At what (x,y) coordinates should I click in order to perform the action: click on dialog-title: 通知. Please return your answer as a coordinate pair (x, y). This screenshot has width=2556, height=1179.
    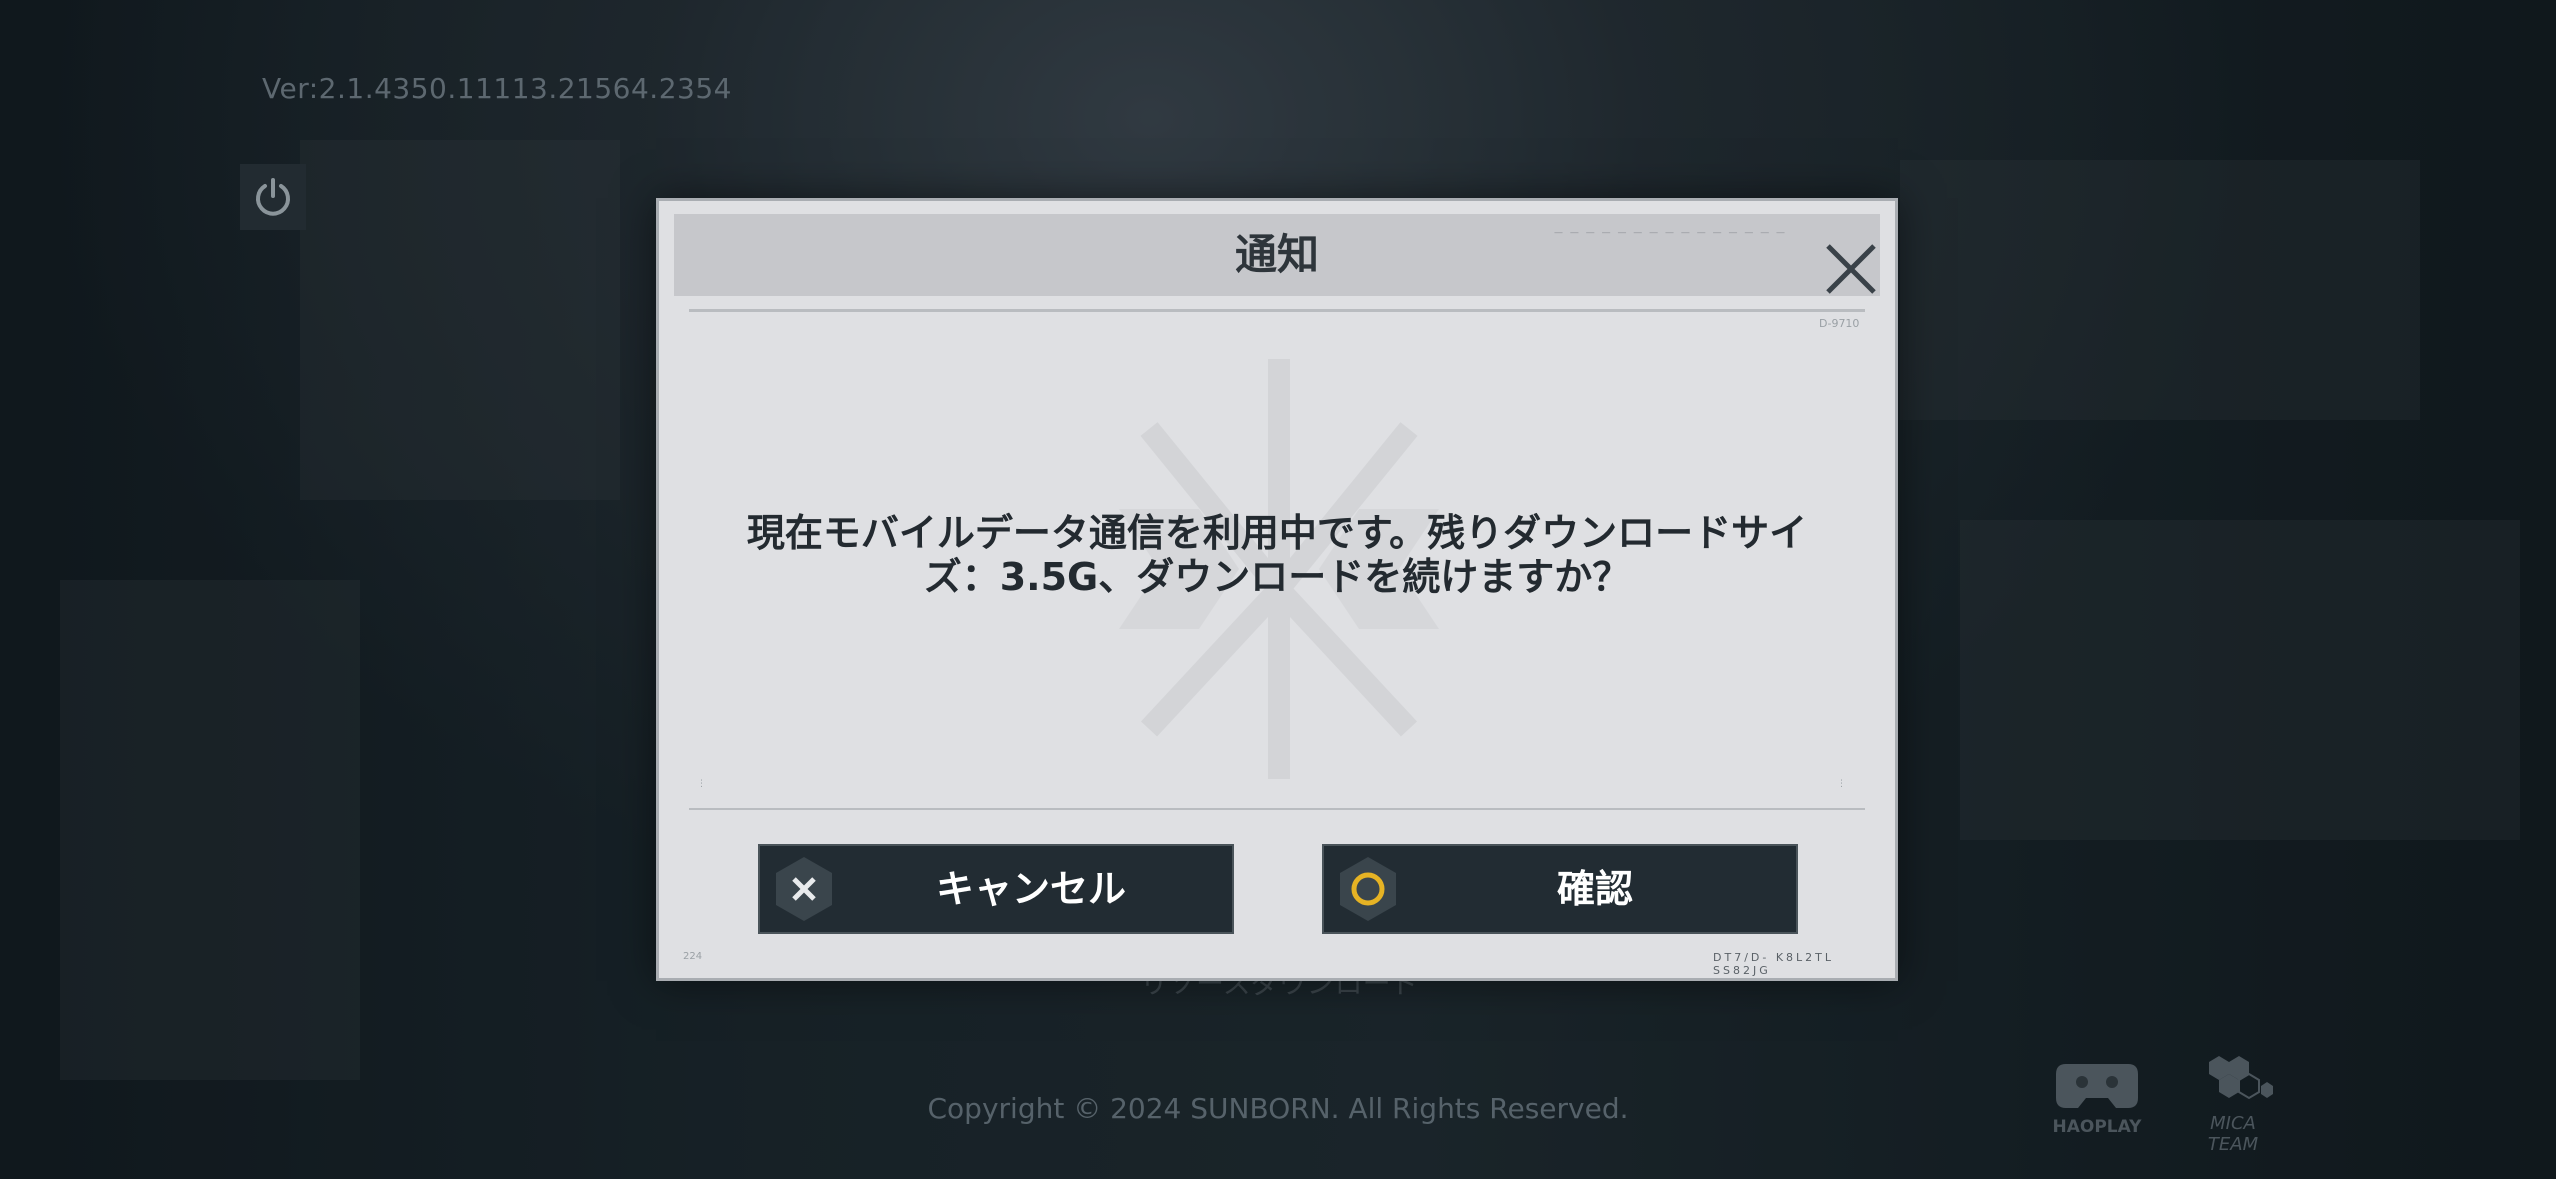
    Looking at the image, I should click on (1276, 254).